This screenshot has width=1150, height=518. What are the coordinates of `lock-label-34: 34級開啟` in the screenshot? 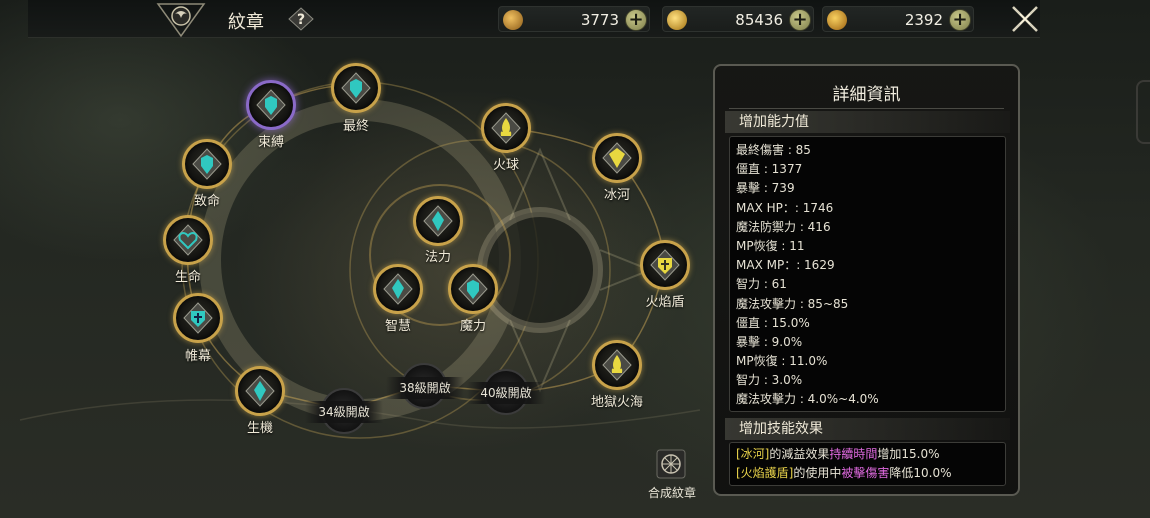 It's located at (344, 412).